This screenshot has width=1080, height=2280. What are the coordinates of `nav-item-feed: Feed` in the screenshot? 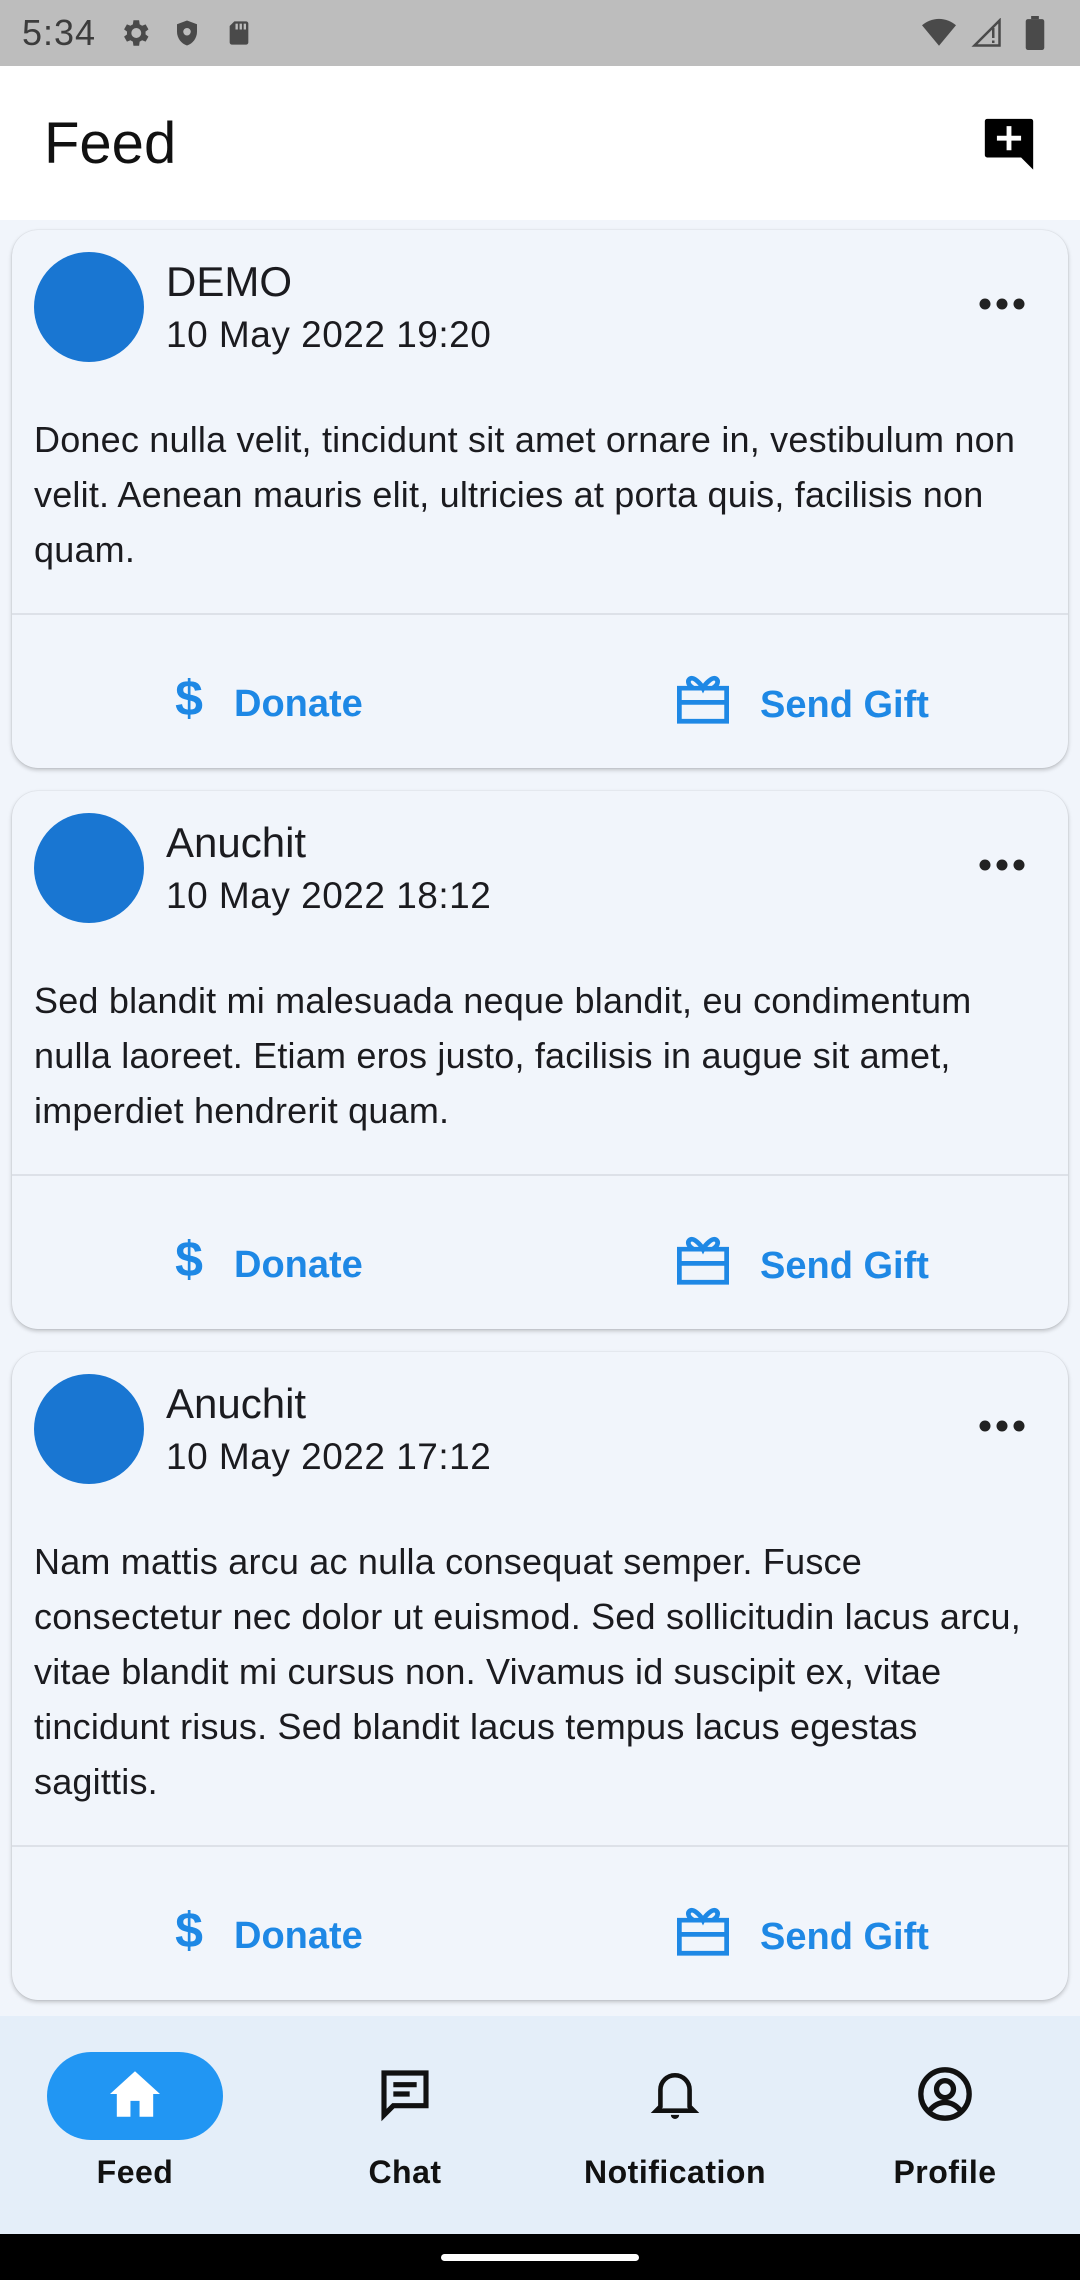 It's located at (135, 2127).